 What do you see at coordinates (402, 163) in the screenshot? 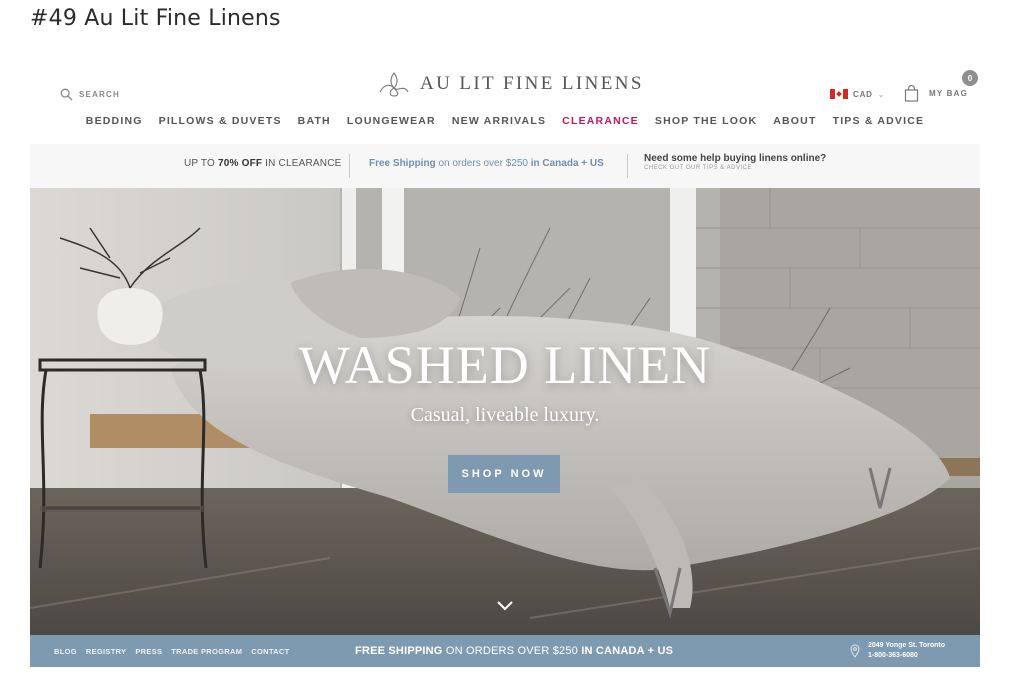
I see `shipping-promo-free: Free Shipping` at bounding box center [402, 163].